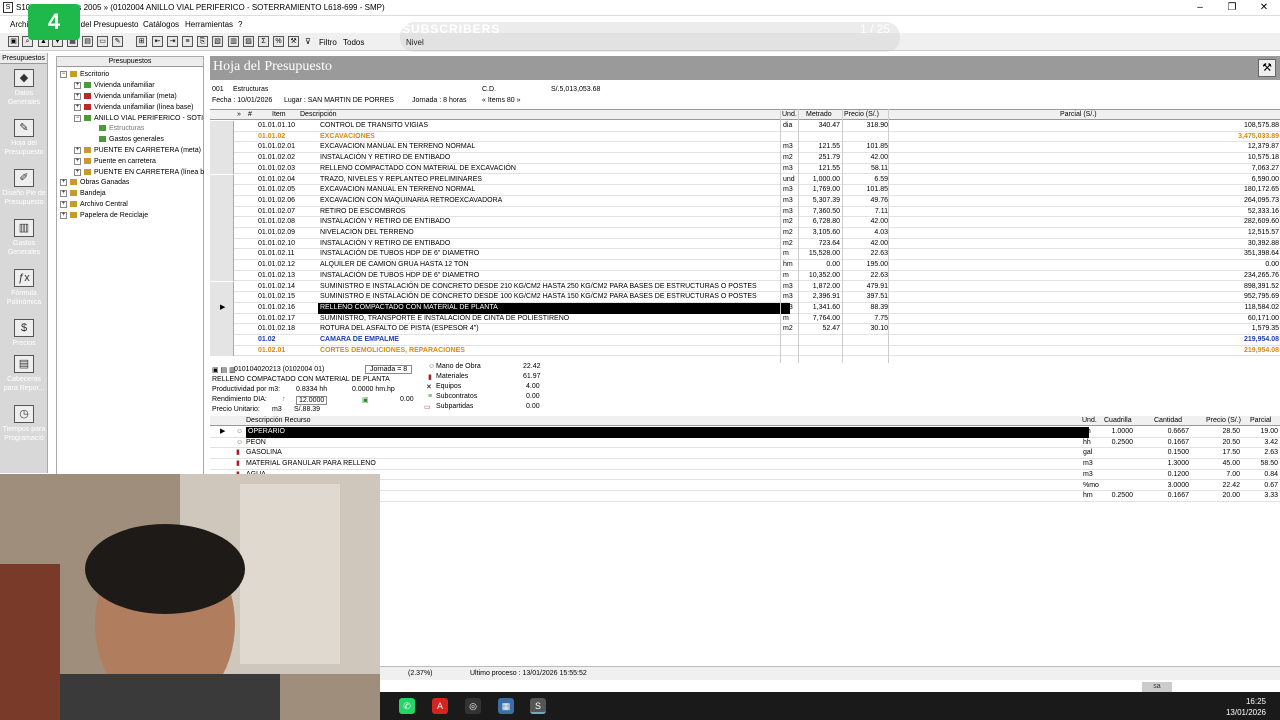 Image resolution: width=1280 pixels, height=720 pixels. Describe the element at coordinates (172, 41) in the screenshot. I see `indent-right-icon: ⇥` at that location.